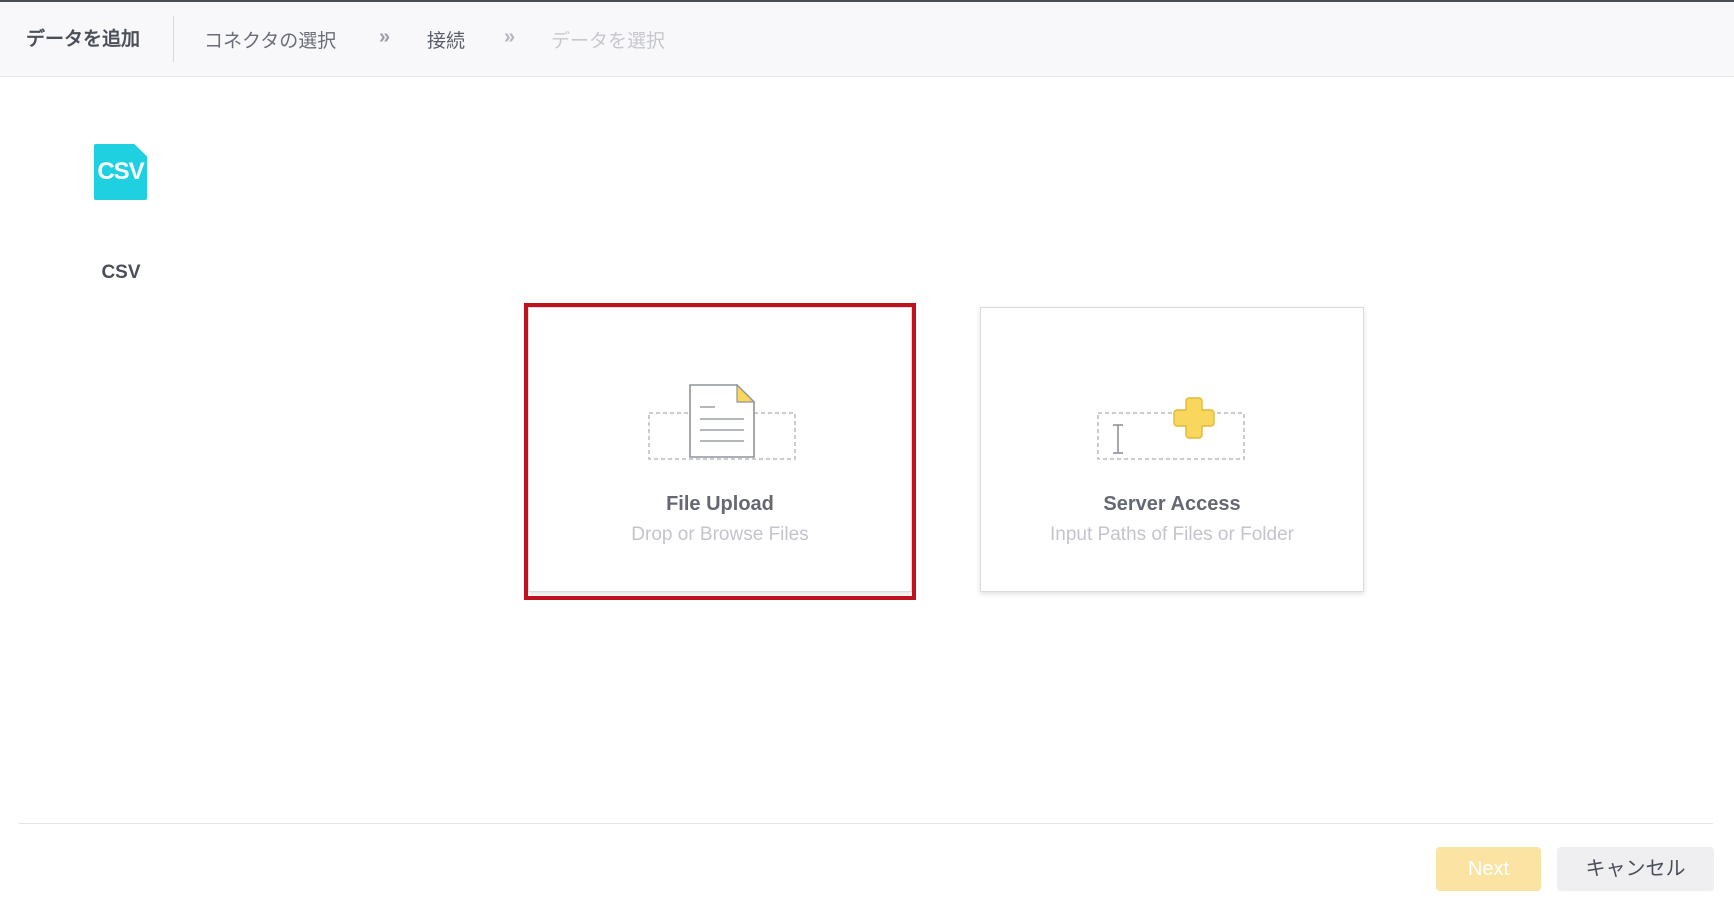 The width and height of the screenshot is (1734, 907). Describe the element at coordinates (867, 39) in the screenshot. I see `header-bar: データを追加 コネクタの選択 » 接続 » データを選択` at that location.